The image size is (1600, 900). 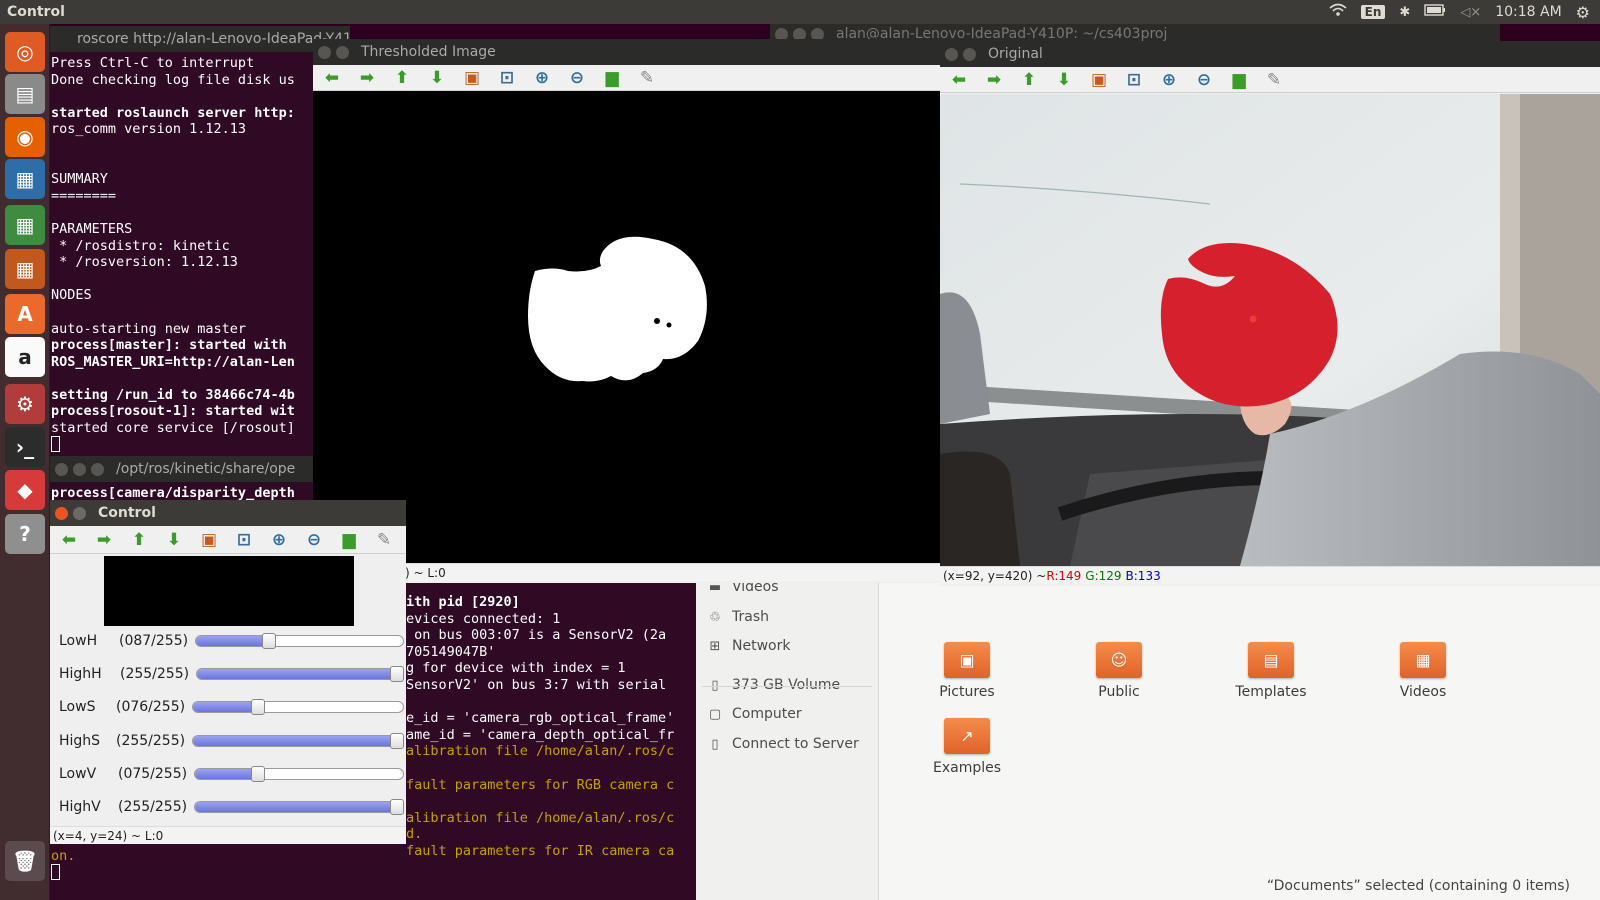 I want to click on trackbar-fill, so click(x=298, y=807).